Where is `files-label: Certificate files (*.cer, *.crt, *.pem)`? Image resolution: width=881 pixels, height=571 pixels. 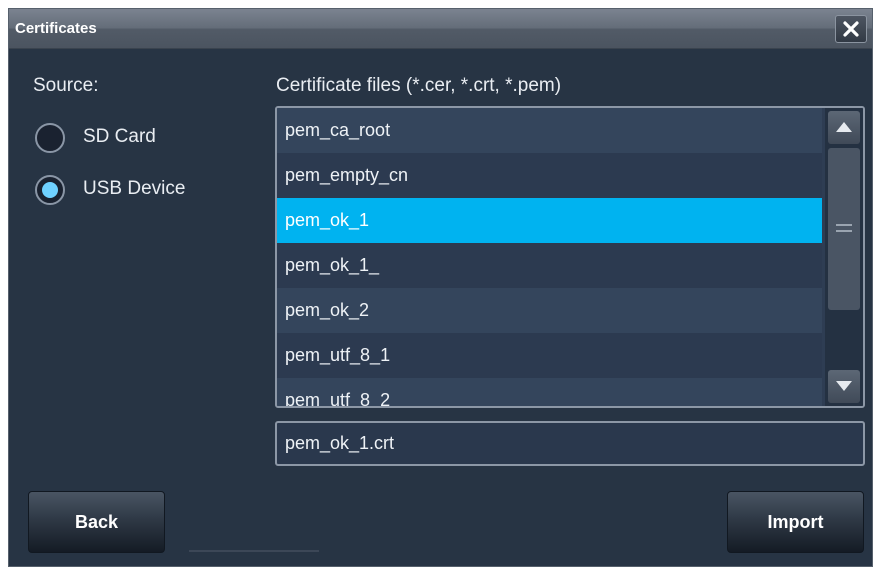 files-label: Certificate files (*.cer, *.crt, *.pem) is located at coordinates (419, 85).